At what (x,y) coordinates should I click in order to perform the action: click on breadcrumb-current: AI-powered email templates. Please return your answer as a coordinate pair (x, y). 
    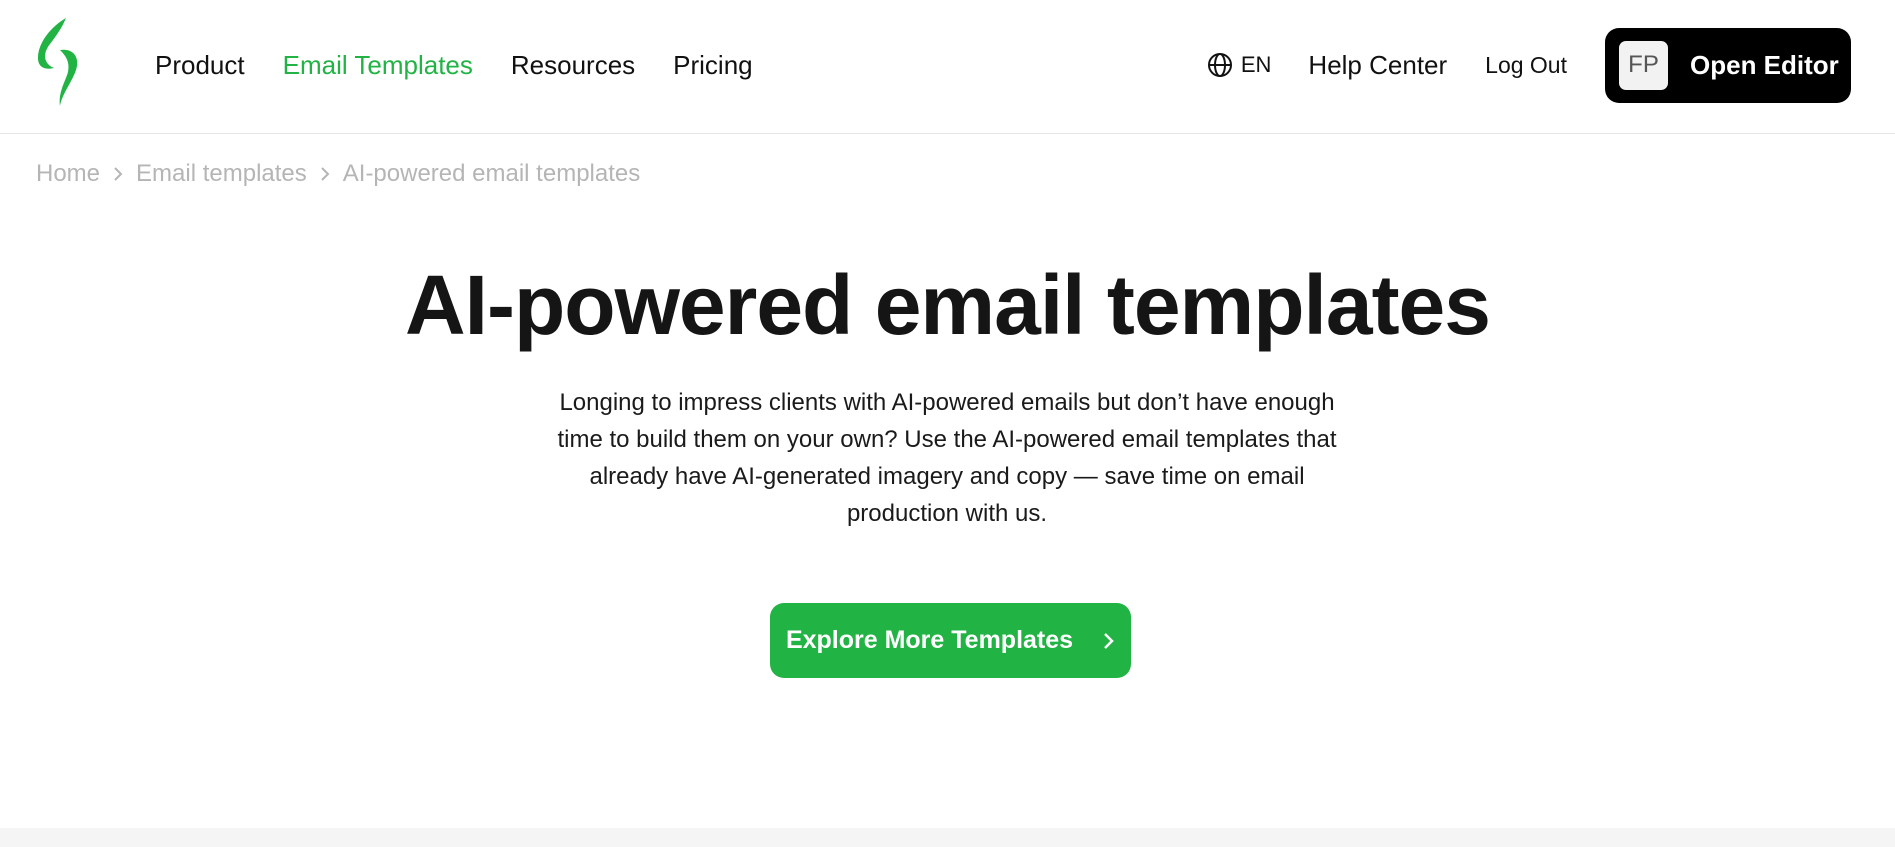
    Looking at the image, I should click on (491, 173).